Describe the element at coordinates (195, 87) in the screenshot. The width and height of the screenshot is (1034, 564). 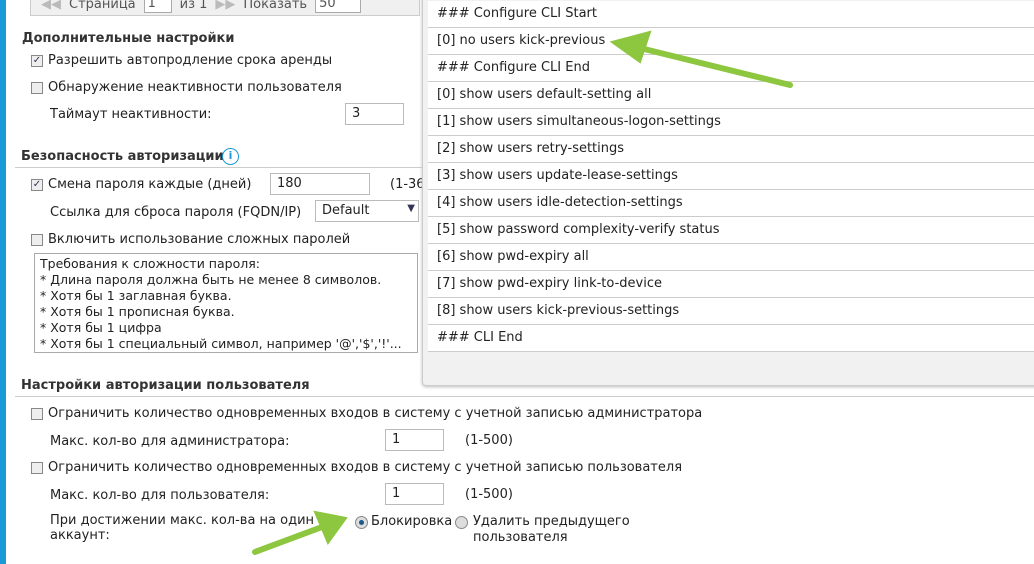
I see `idle-detect-label: Обнаружение неактивности пользователя` at that location.